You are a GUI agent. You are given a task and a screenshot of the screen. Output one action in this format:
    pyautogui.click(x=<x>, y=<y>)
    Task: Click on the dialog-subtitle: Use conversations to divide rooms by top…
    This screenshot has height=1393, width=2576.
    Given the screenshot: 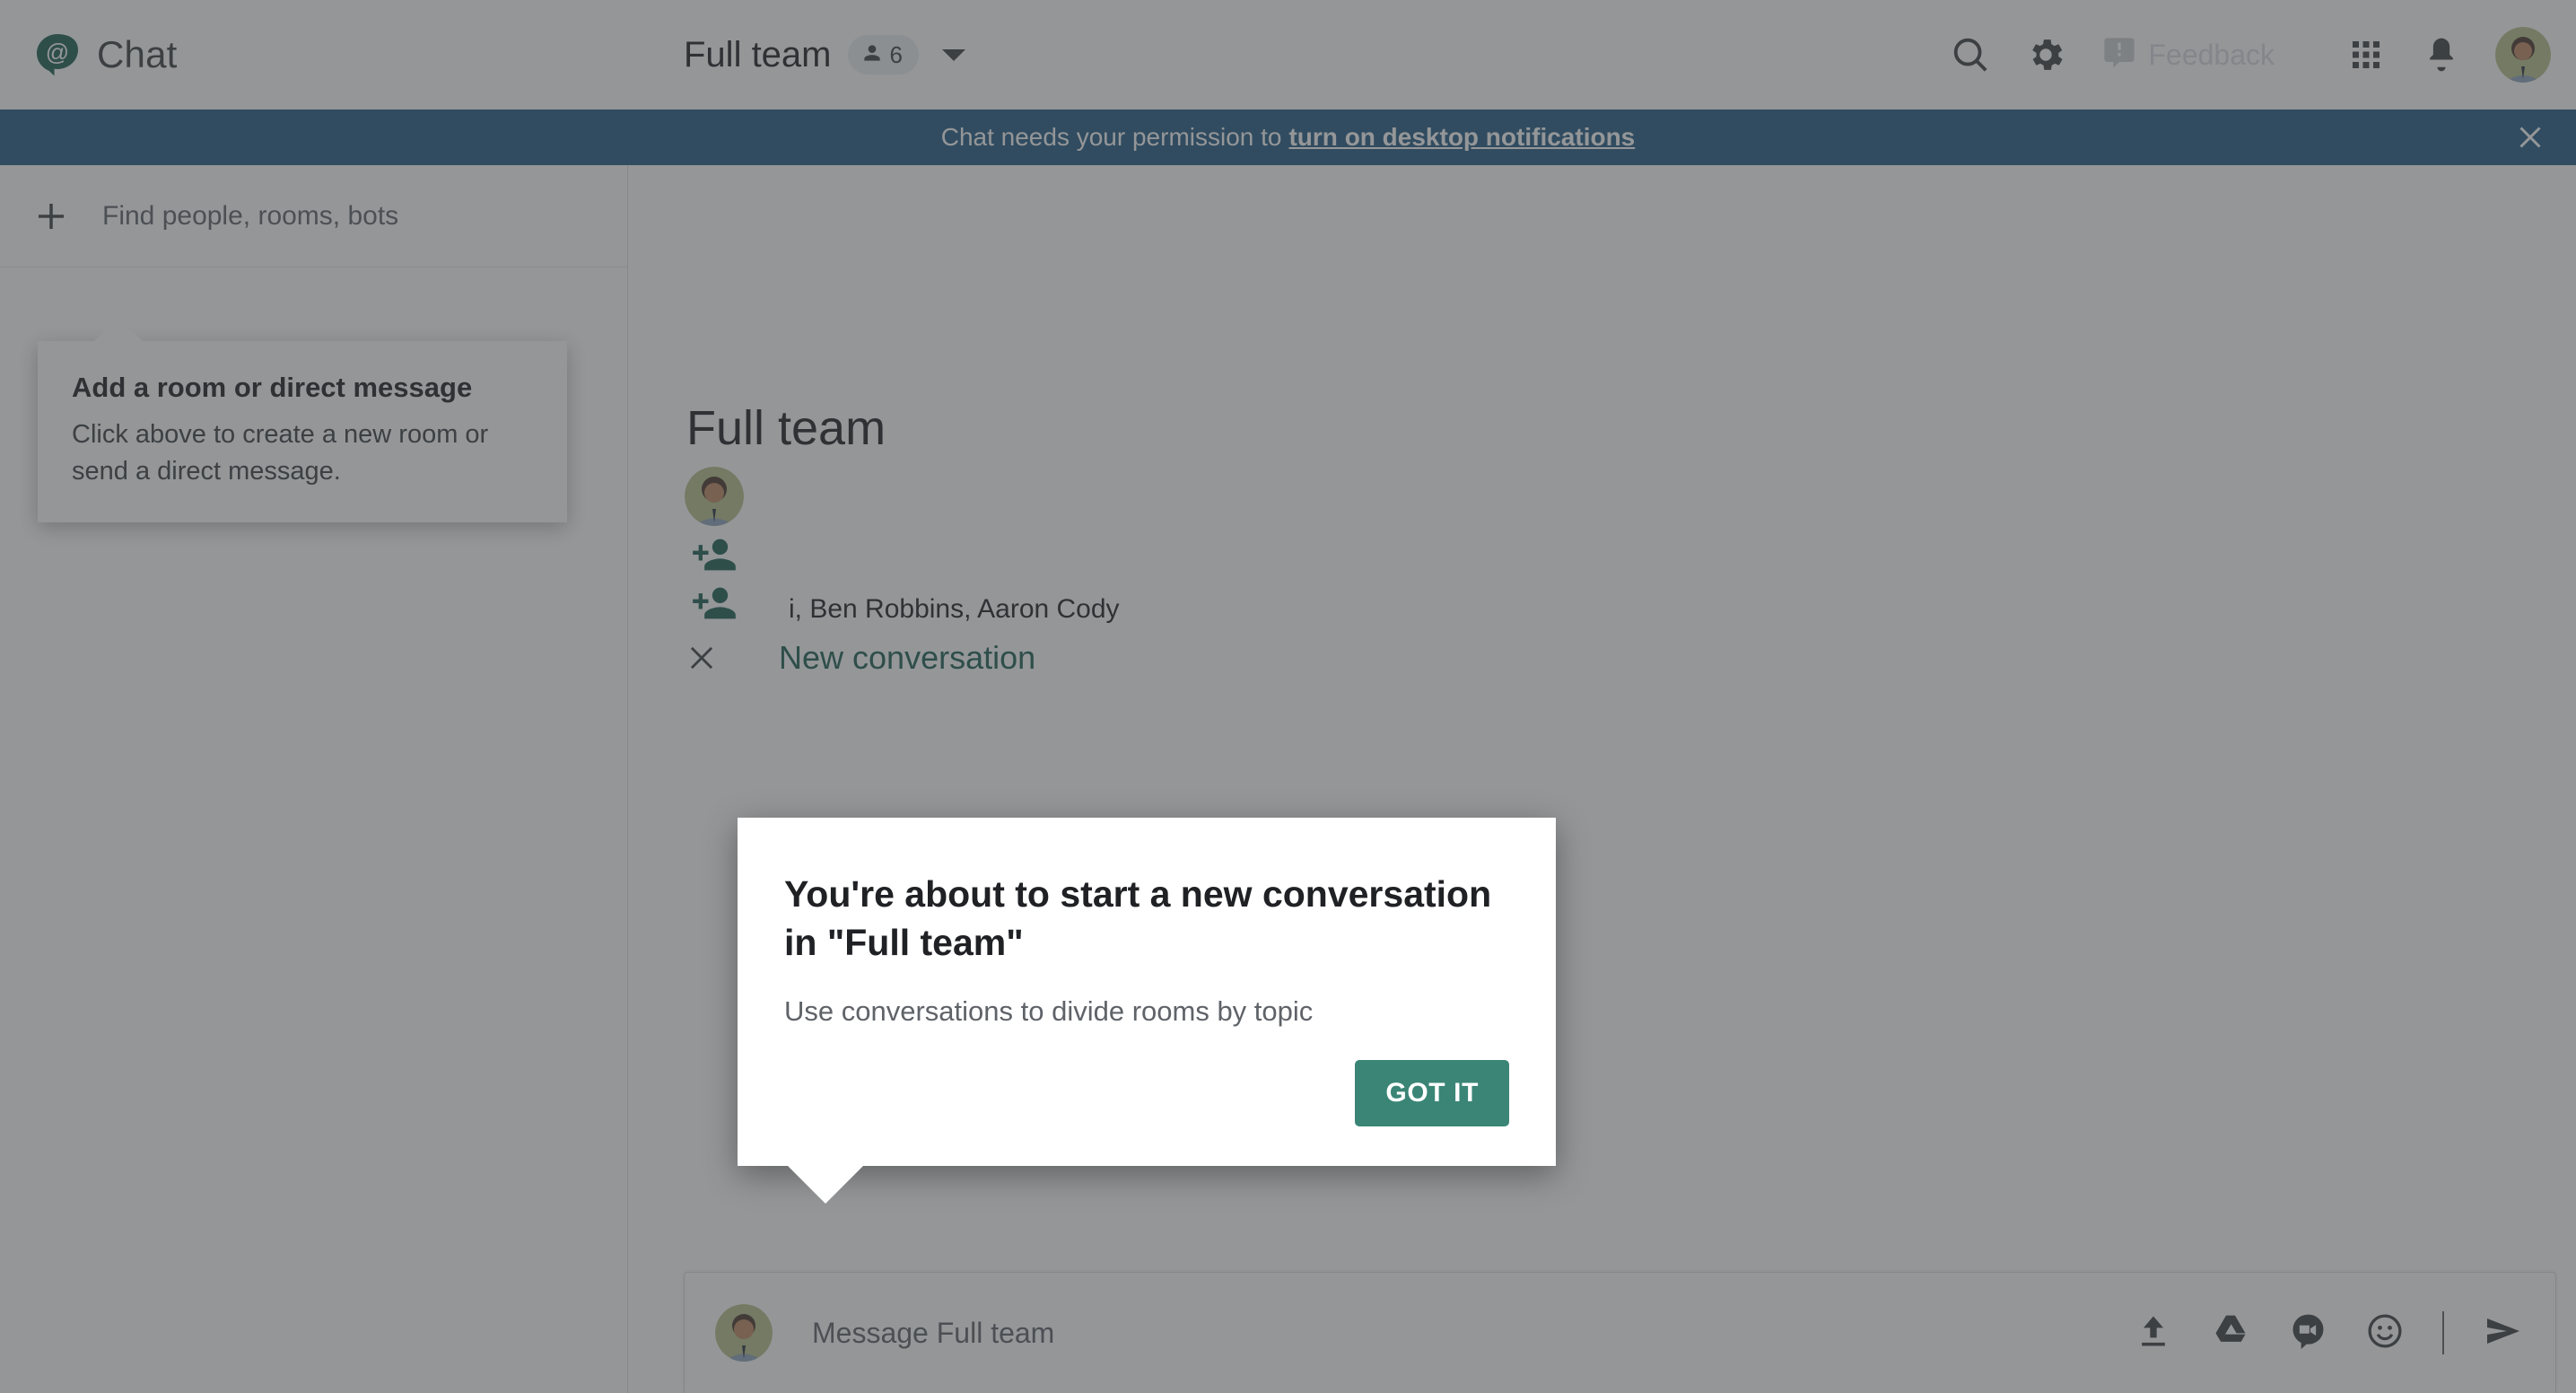 What is the action you would take?
    pyautogui.click(x=1049, y=1012)
    